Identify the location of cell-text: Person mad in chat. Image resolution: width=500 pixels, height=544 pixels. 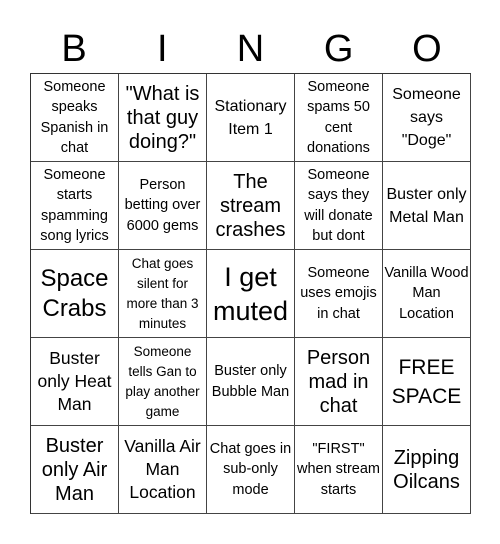
(338, 381).